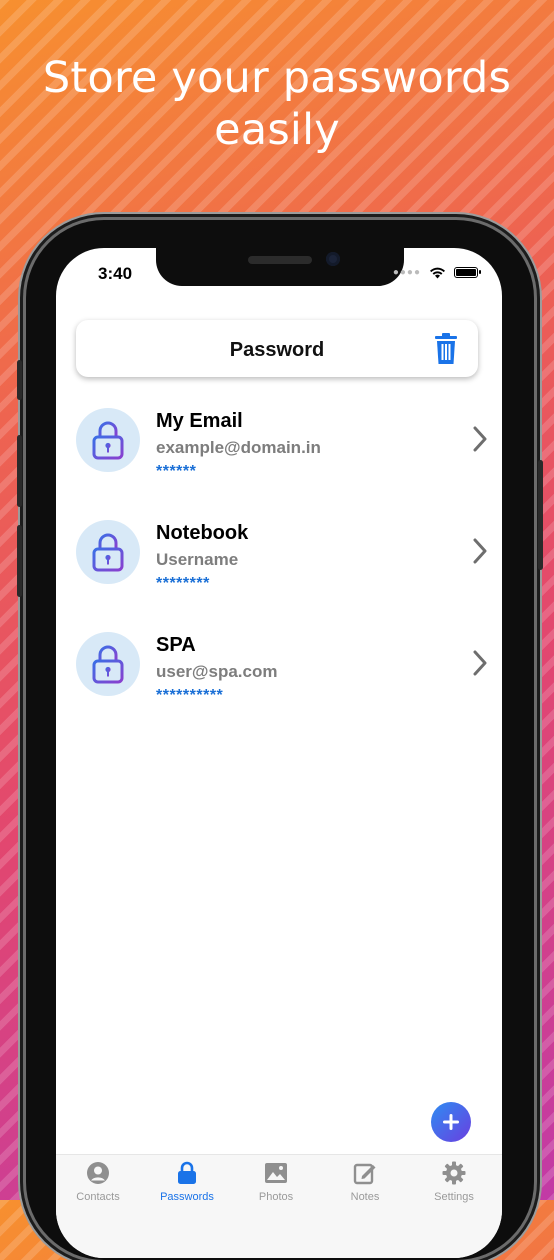 The height and width of the screenshot is (1260, 554). What do you see at coordinates (333, 259) in the screenshot?
I see `front-camera` at bounding box center [333, 259].